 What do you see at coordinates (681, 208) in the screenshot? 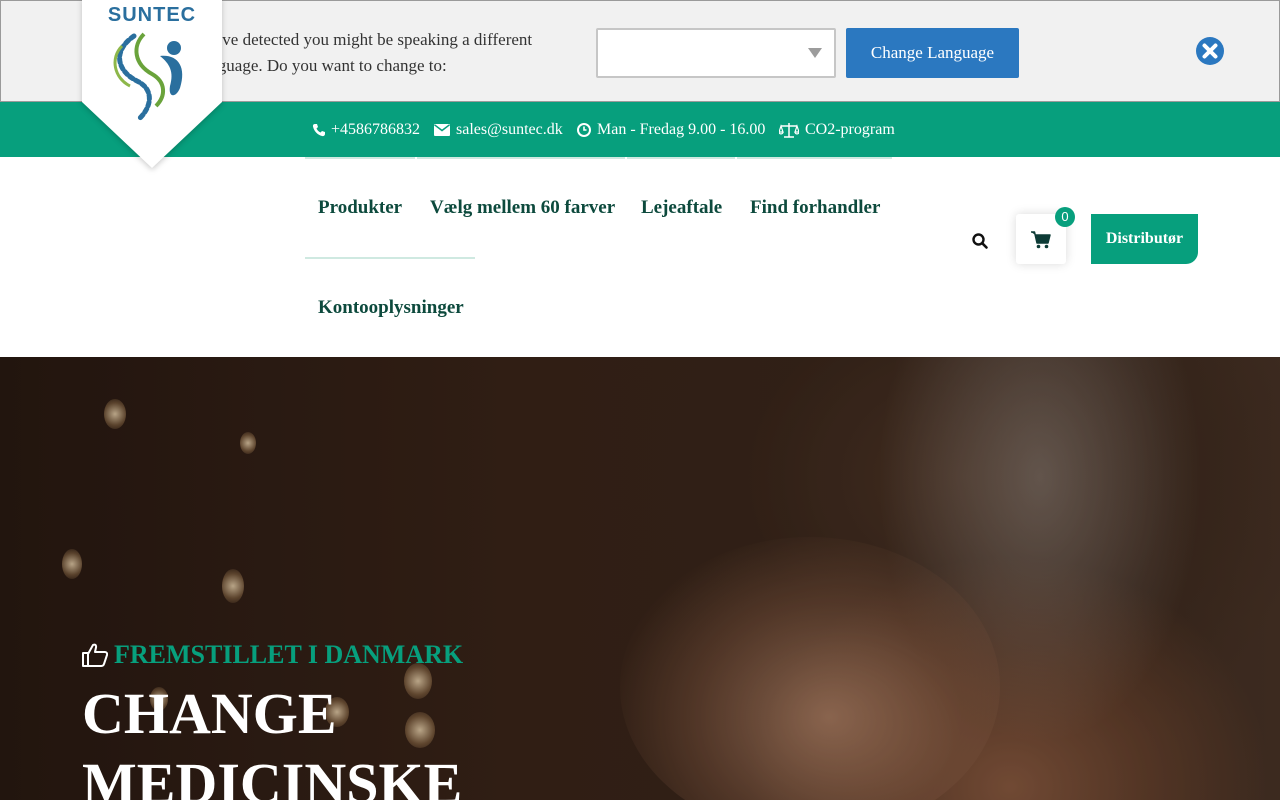
I see `nav-item-lejeaftale: Lejeaftale` at bounding box center [681, 208].